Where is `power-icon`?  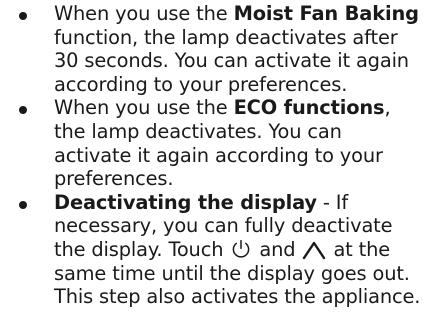 power-icon is located at coordinates (241, 249).